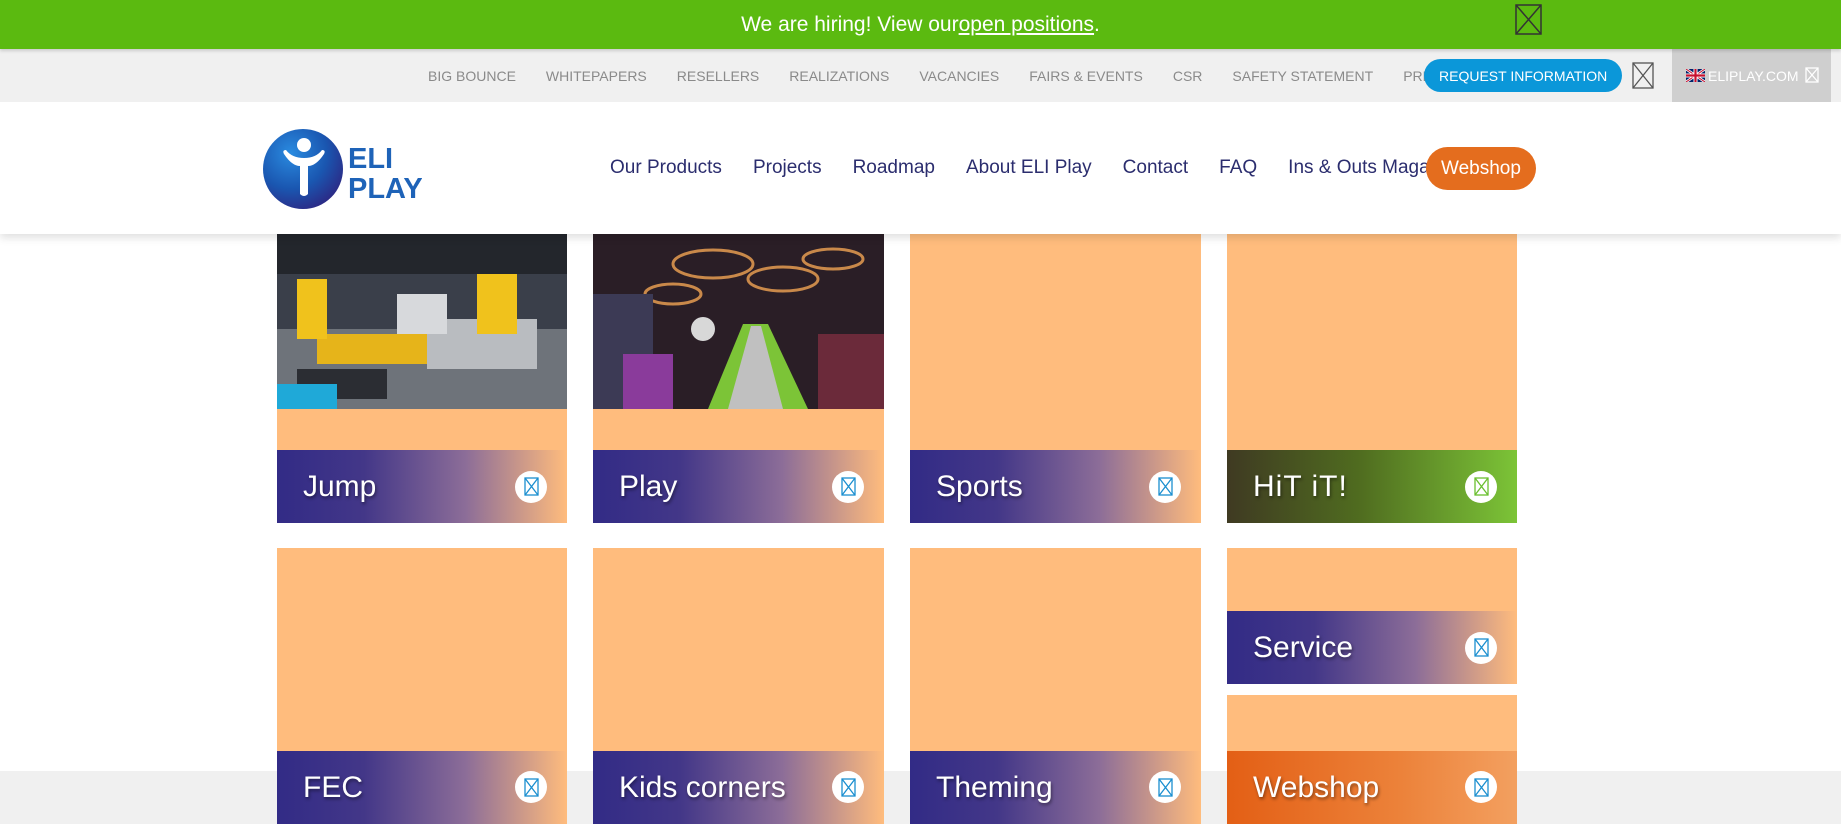  Describe the element at coordinates (648, 486) in the screenshot. I see `tile-label-play: Play` at that location.